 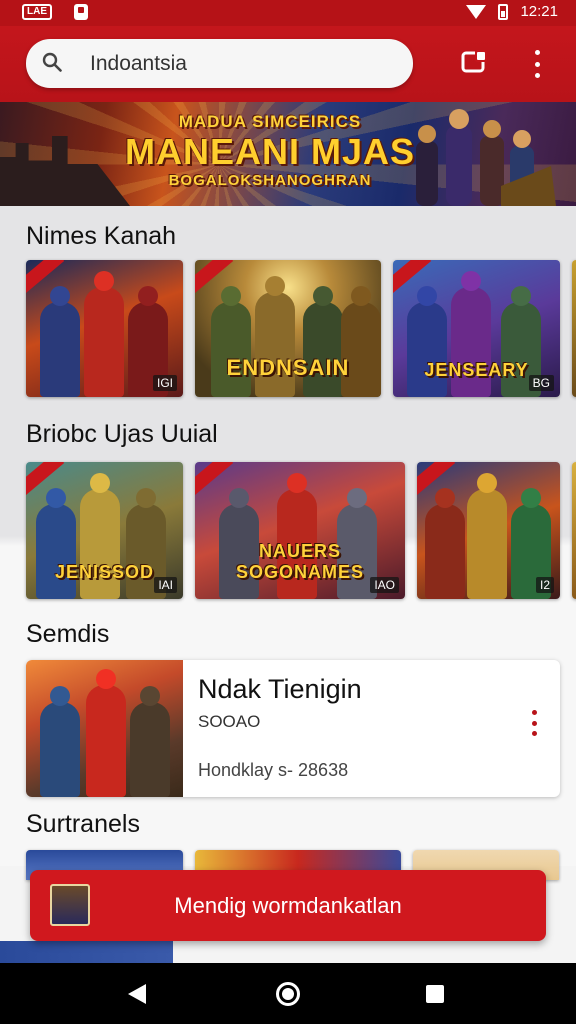 I want to click on card-count: BG, so click(x=541, y=383).